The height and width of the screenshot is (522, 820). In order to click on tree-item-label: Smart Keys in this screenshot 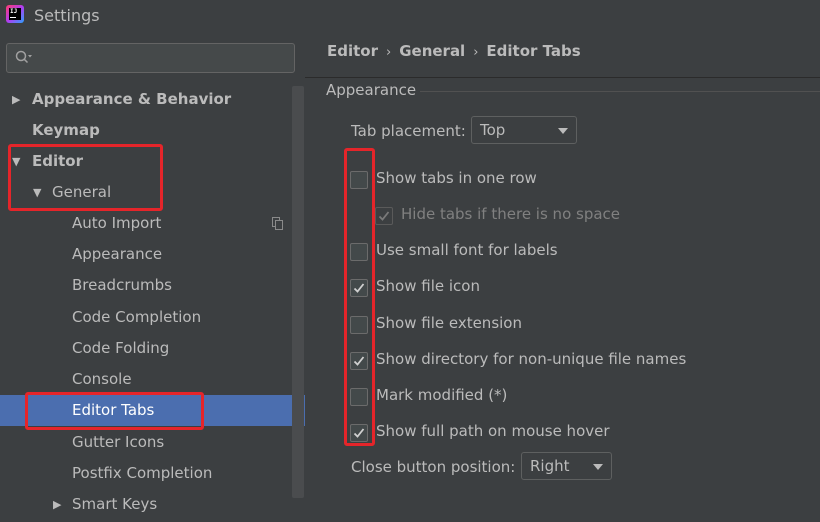, I will do `click(115, 504)`.